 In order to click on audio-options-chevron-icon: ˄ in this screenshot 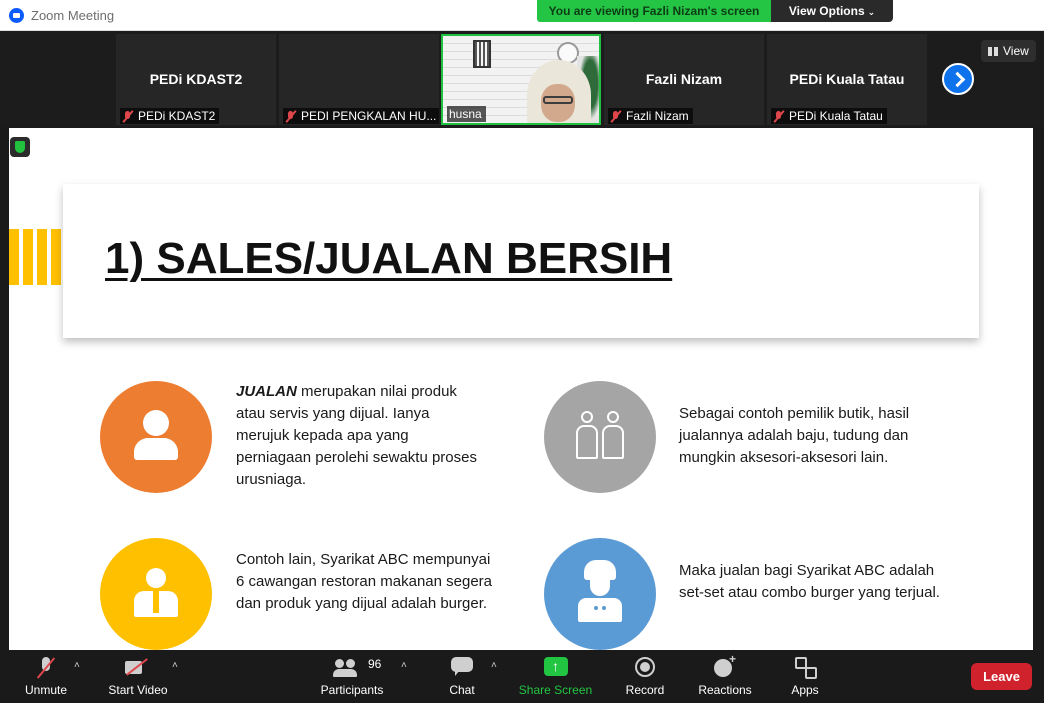, I will do `click(77, 665)`.